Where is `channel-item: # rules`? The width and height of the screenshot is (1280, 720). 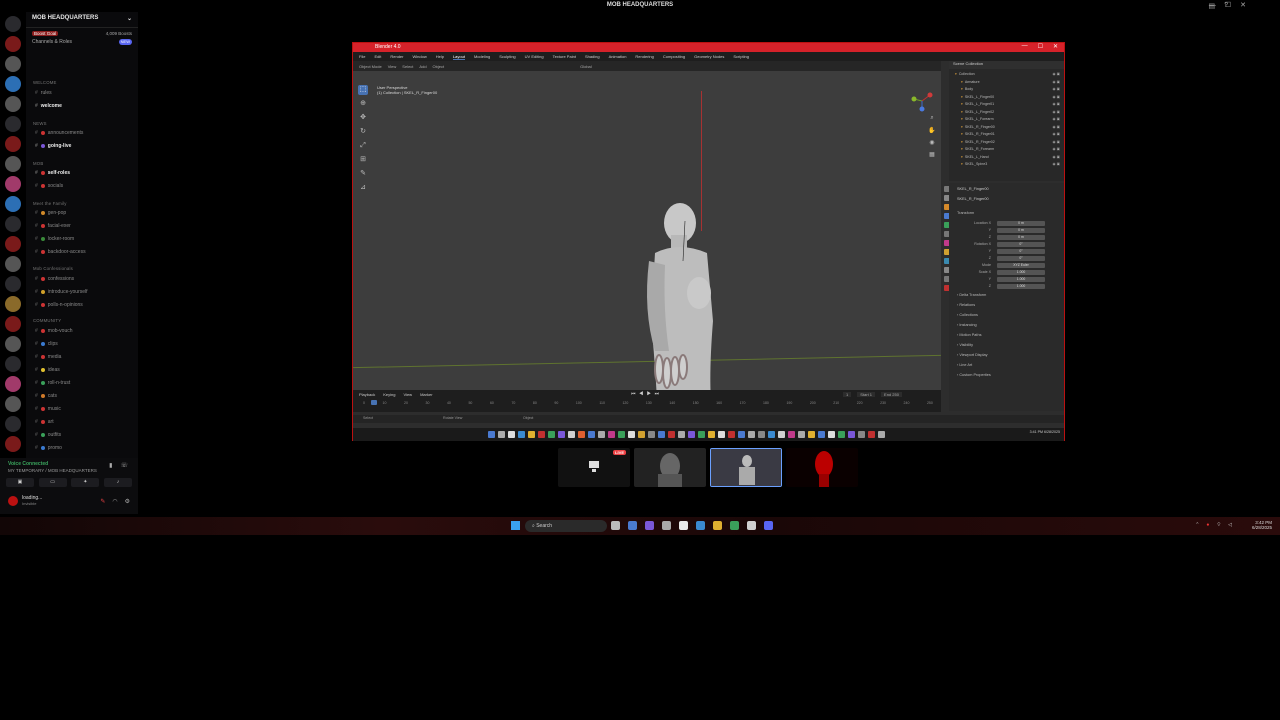 channel-item: # rules is located at coordinates (43, 93).